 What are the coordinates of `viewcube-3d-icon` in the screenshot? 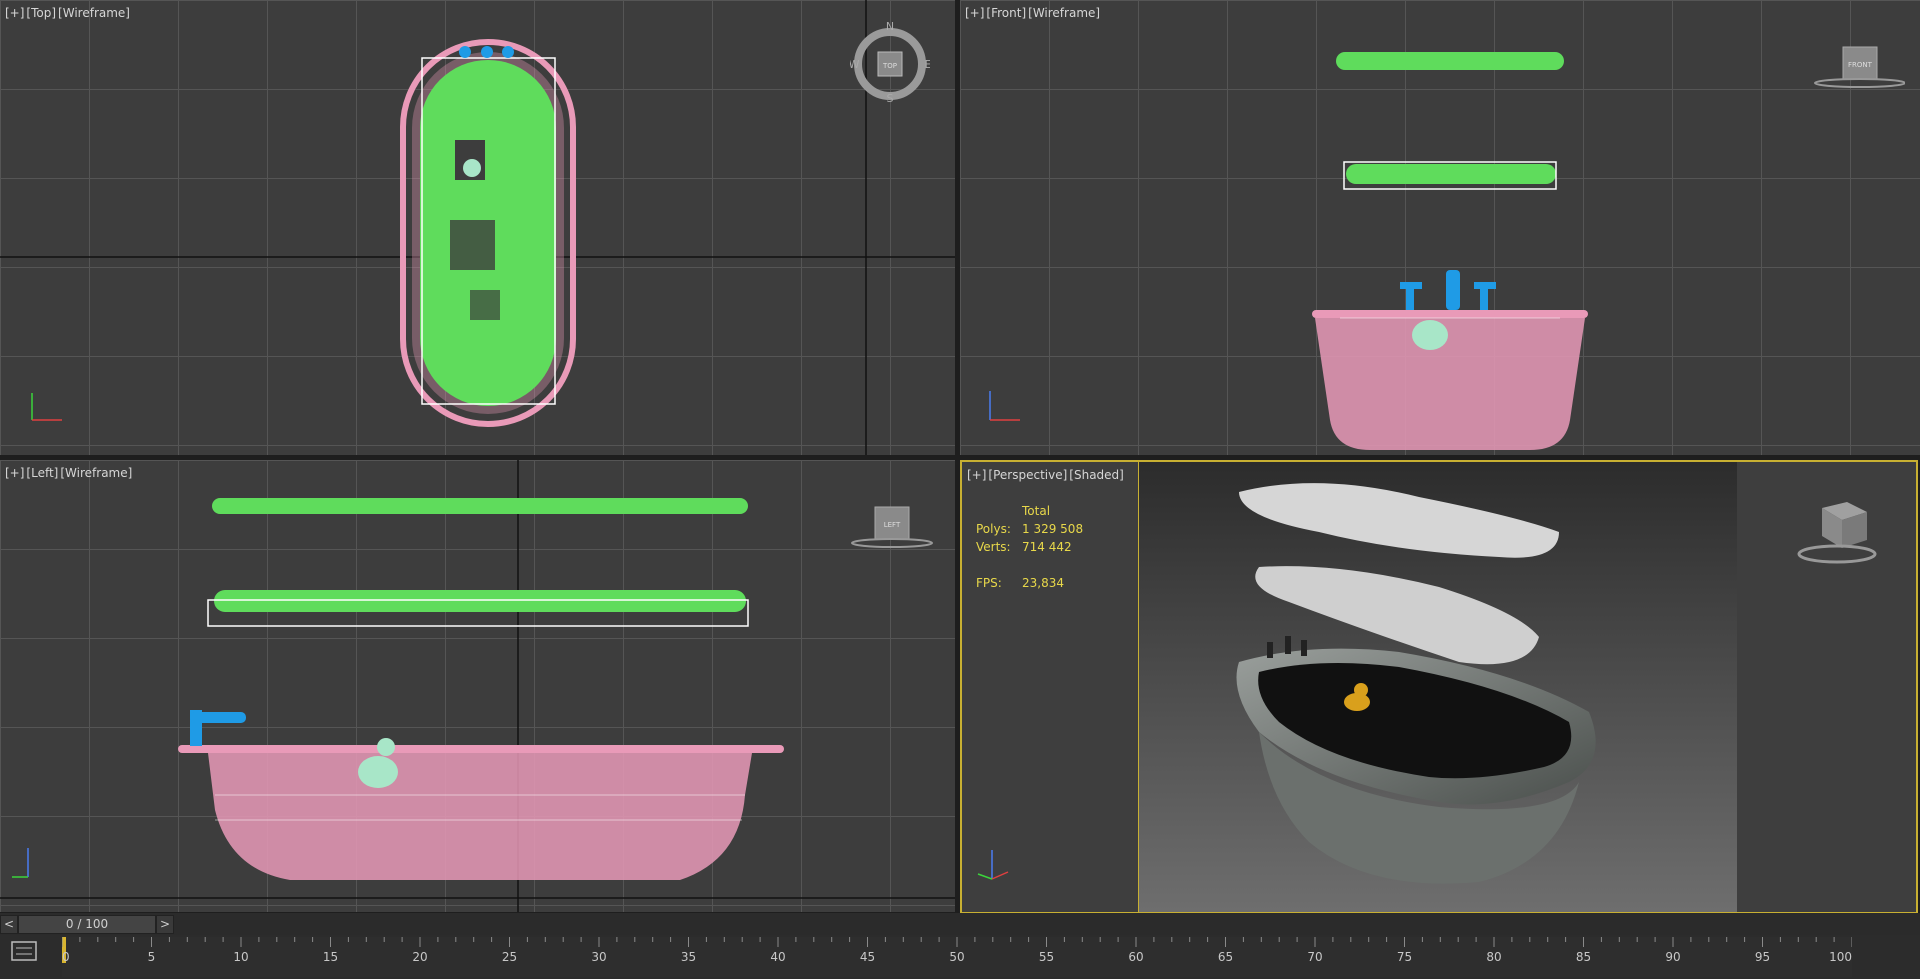 It's located at (1837, 533).